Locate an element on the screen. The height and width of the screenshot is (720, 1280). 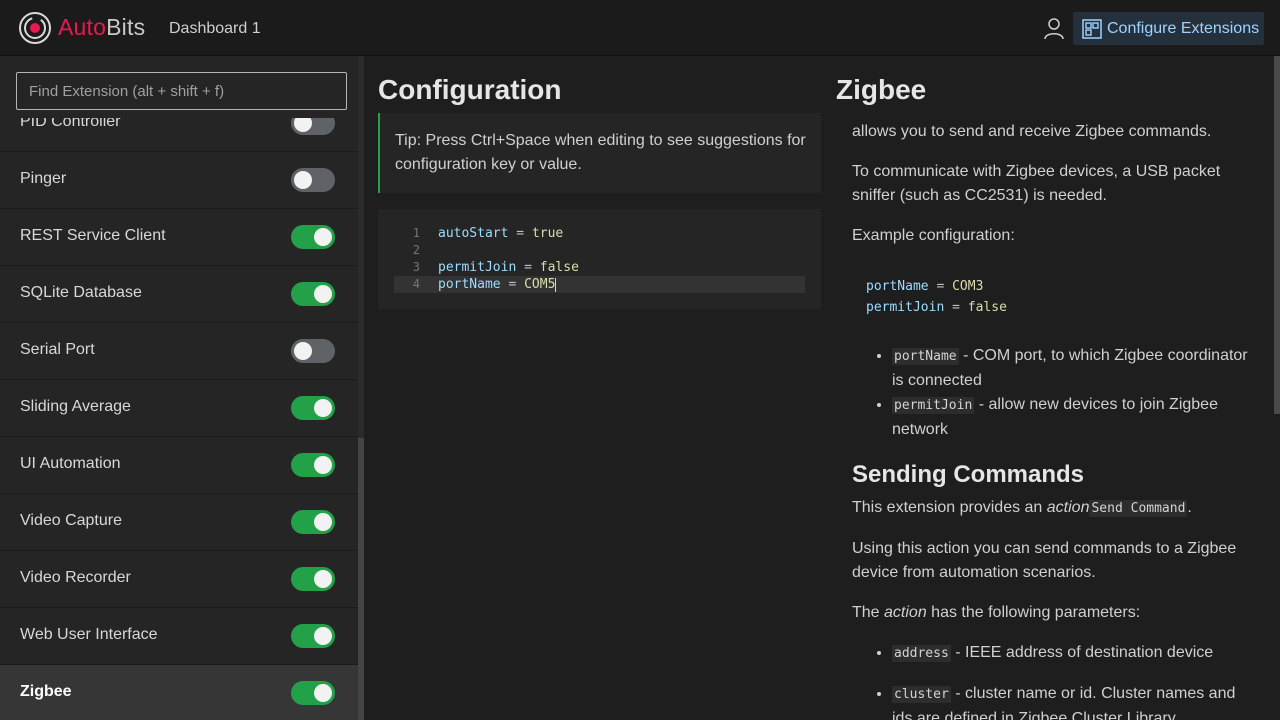
example-key: portName is located at coordinates (897, 286).